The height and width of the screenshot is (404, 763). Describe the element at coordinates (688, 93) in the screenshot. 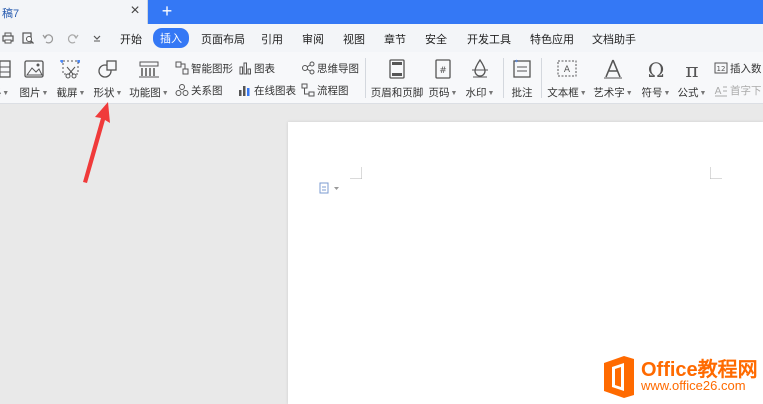

I see `formula-label: 公式` at that location.